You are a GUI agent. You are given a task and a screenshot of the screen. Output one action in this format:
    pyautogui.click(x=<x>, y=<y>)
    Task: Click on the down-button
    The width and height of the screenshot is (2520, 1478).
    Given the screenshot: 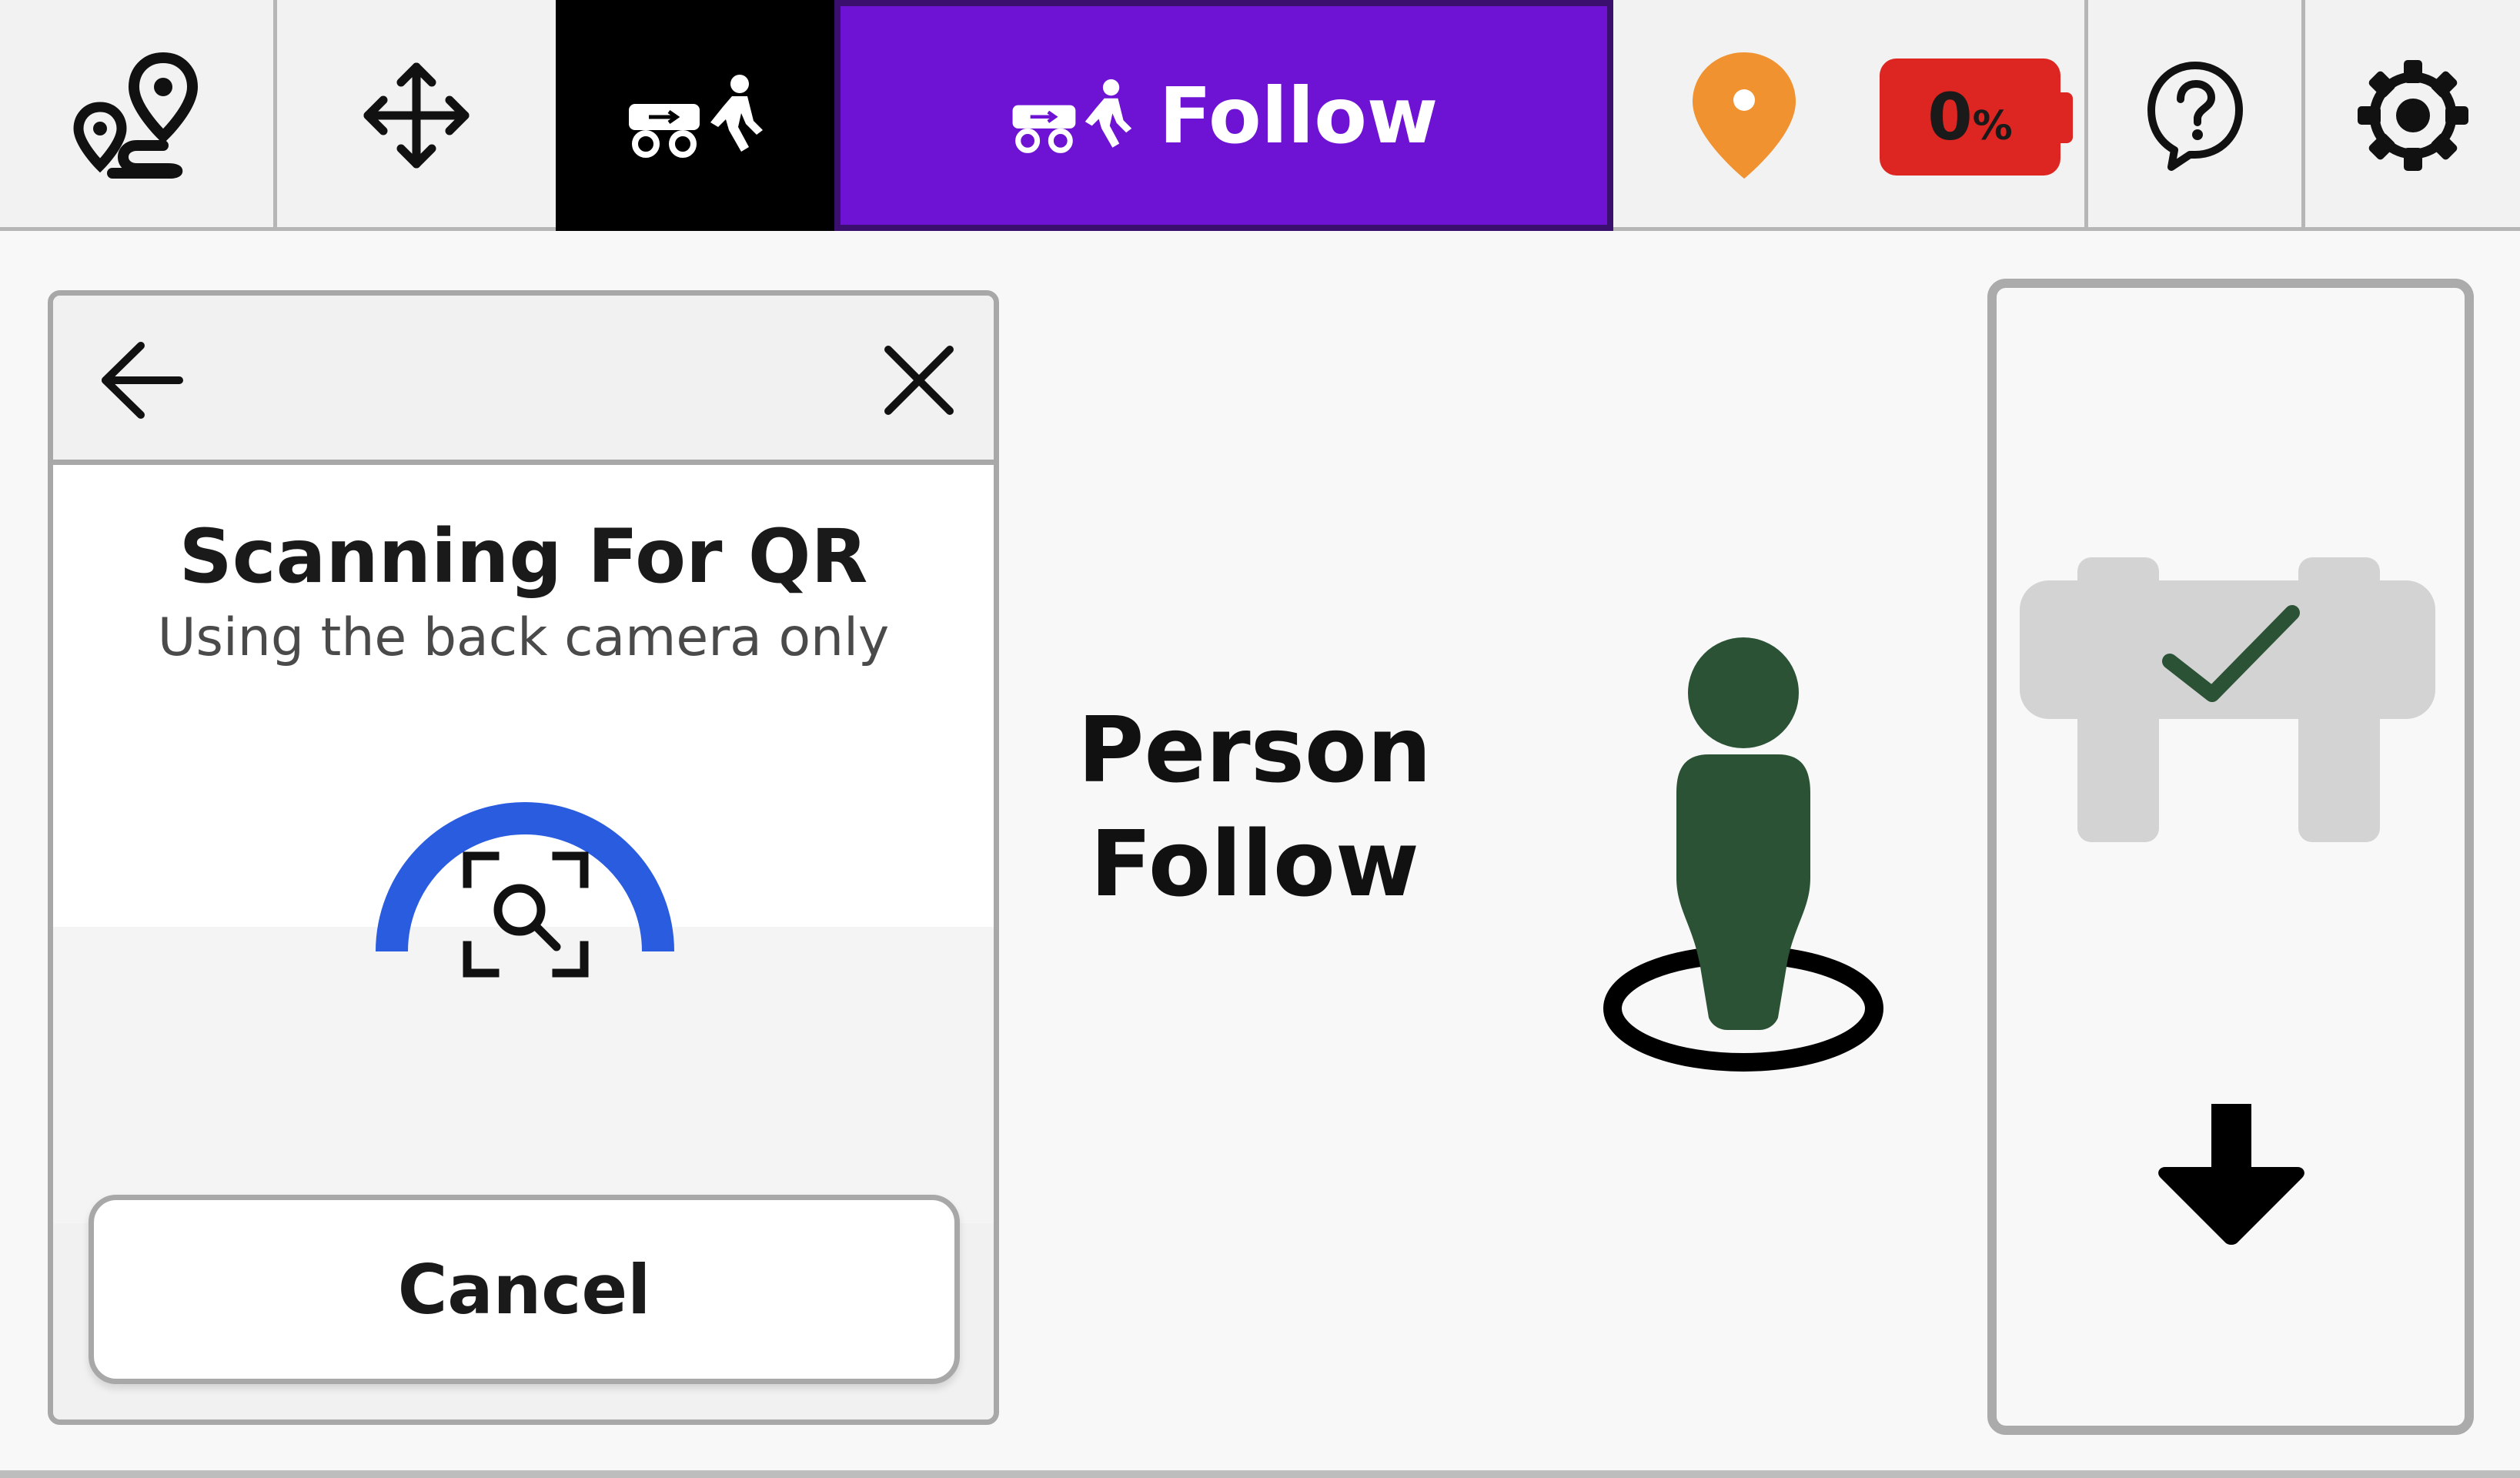 What is the action you would take?
    pyautogui.click(x=2231, y=1173)
    